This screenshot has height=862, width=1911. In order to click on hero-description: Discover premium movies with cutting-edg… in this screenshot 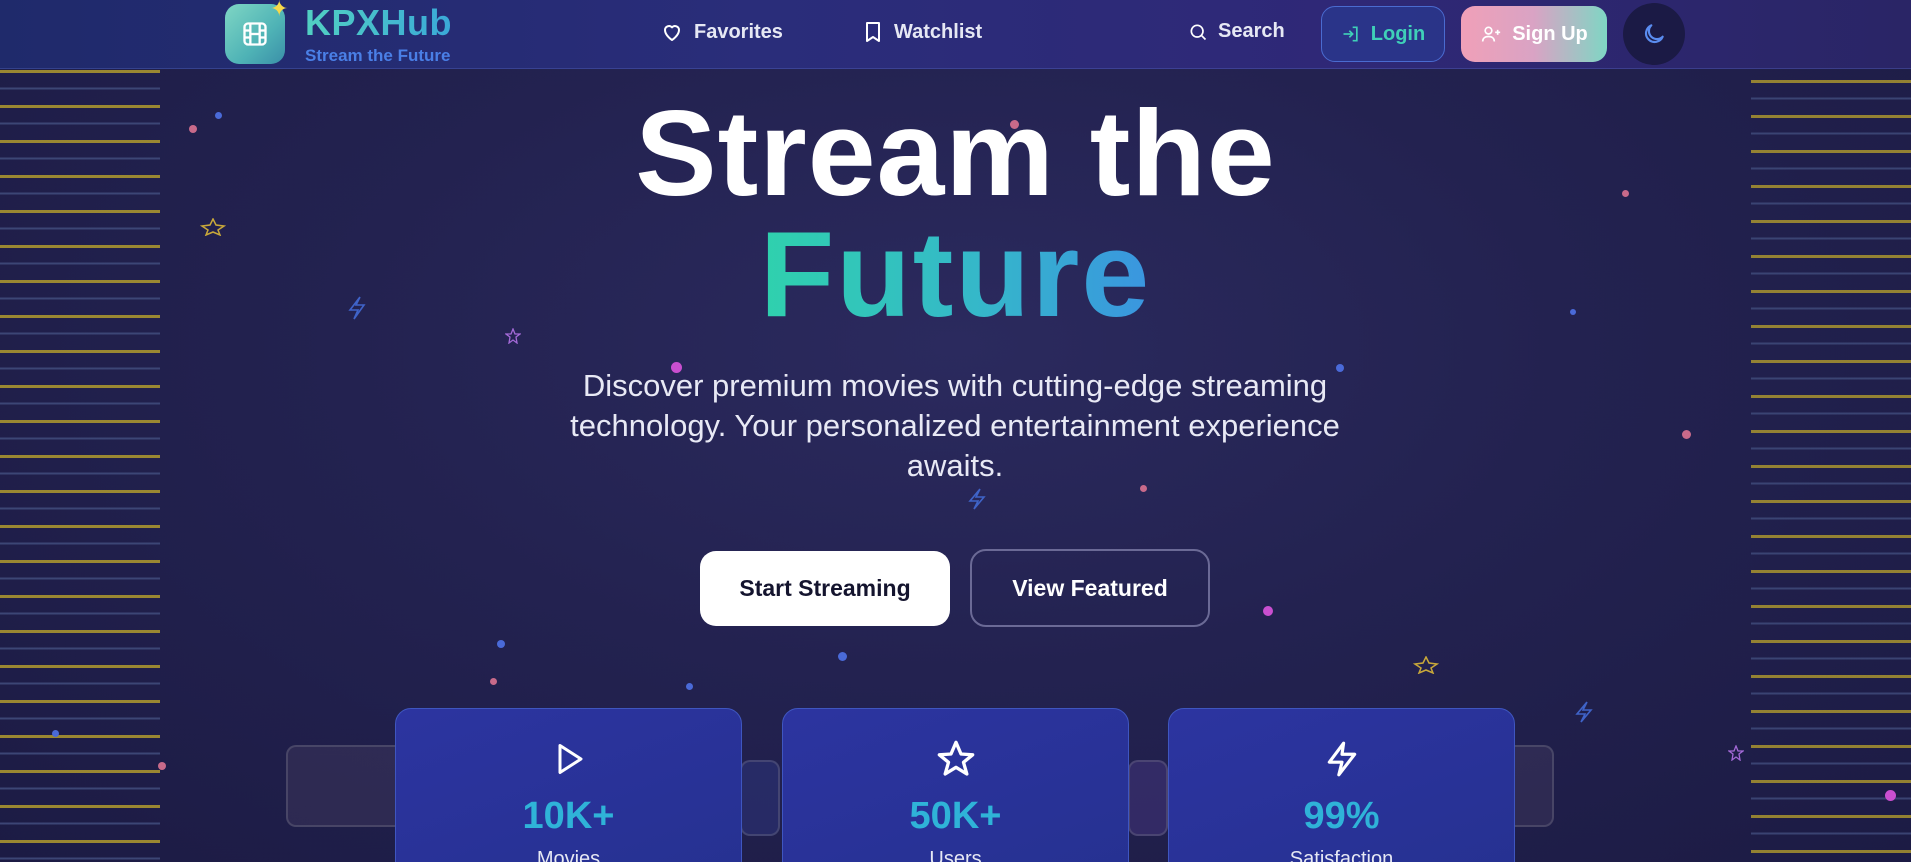, I will do `click(955, 425)`.